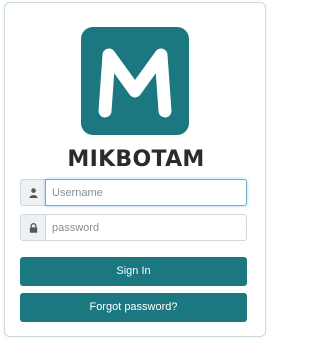 The image size is (320, 343). I want to click on user-icon, so click(32, 192).